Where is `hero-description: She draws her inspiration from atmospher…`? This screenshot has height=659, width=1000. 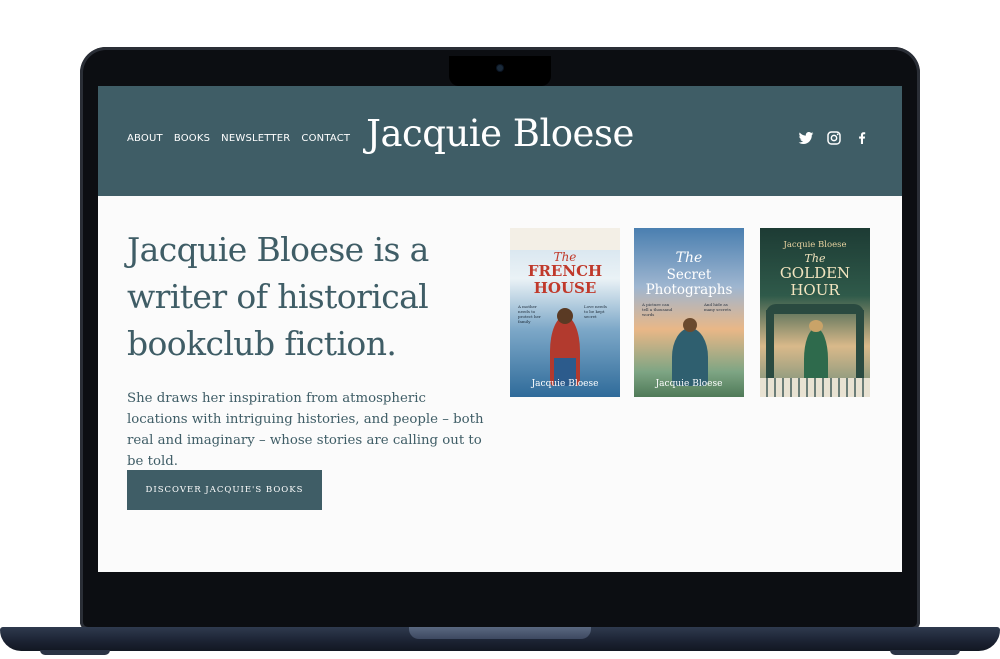
hero-description: She draws her inspiration from atmospher… is located at coordinates (305, 430).